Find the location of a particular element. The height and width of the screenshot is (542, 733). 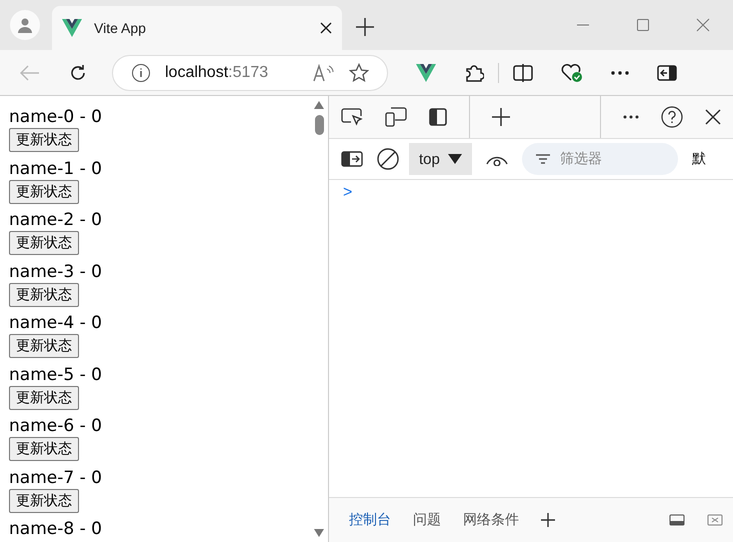

item-label: name-3 - 0 is located at coordinates (56, 271).